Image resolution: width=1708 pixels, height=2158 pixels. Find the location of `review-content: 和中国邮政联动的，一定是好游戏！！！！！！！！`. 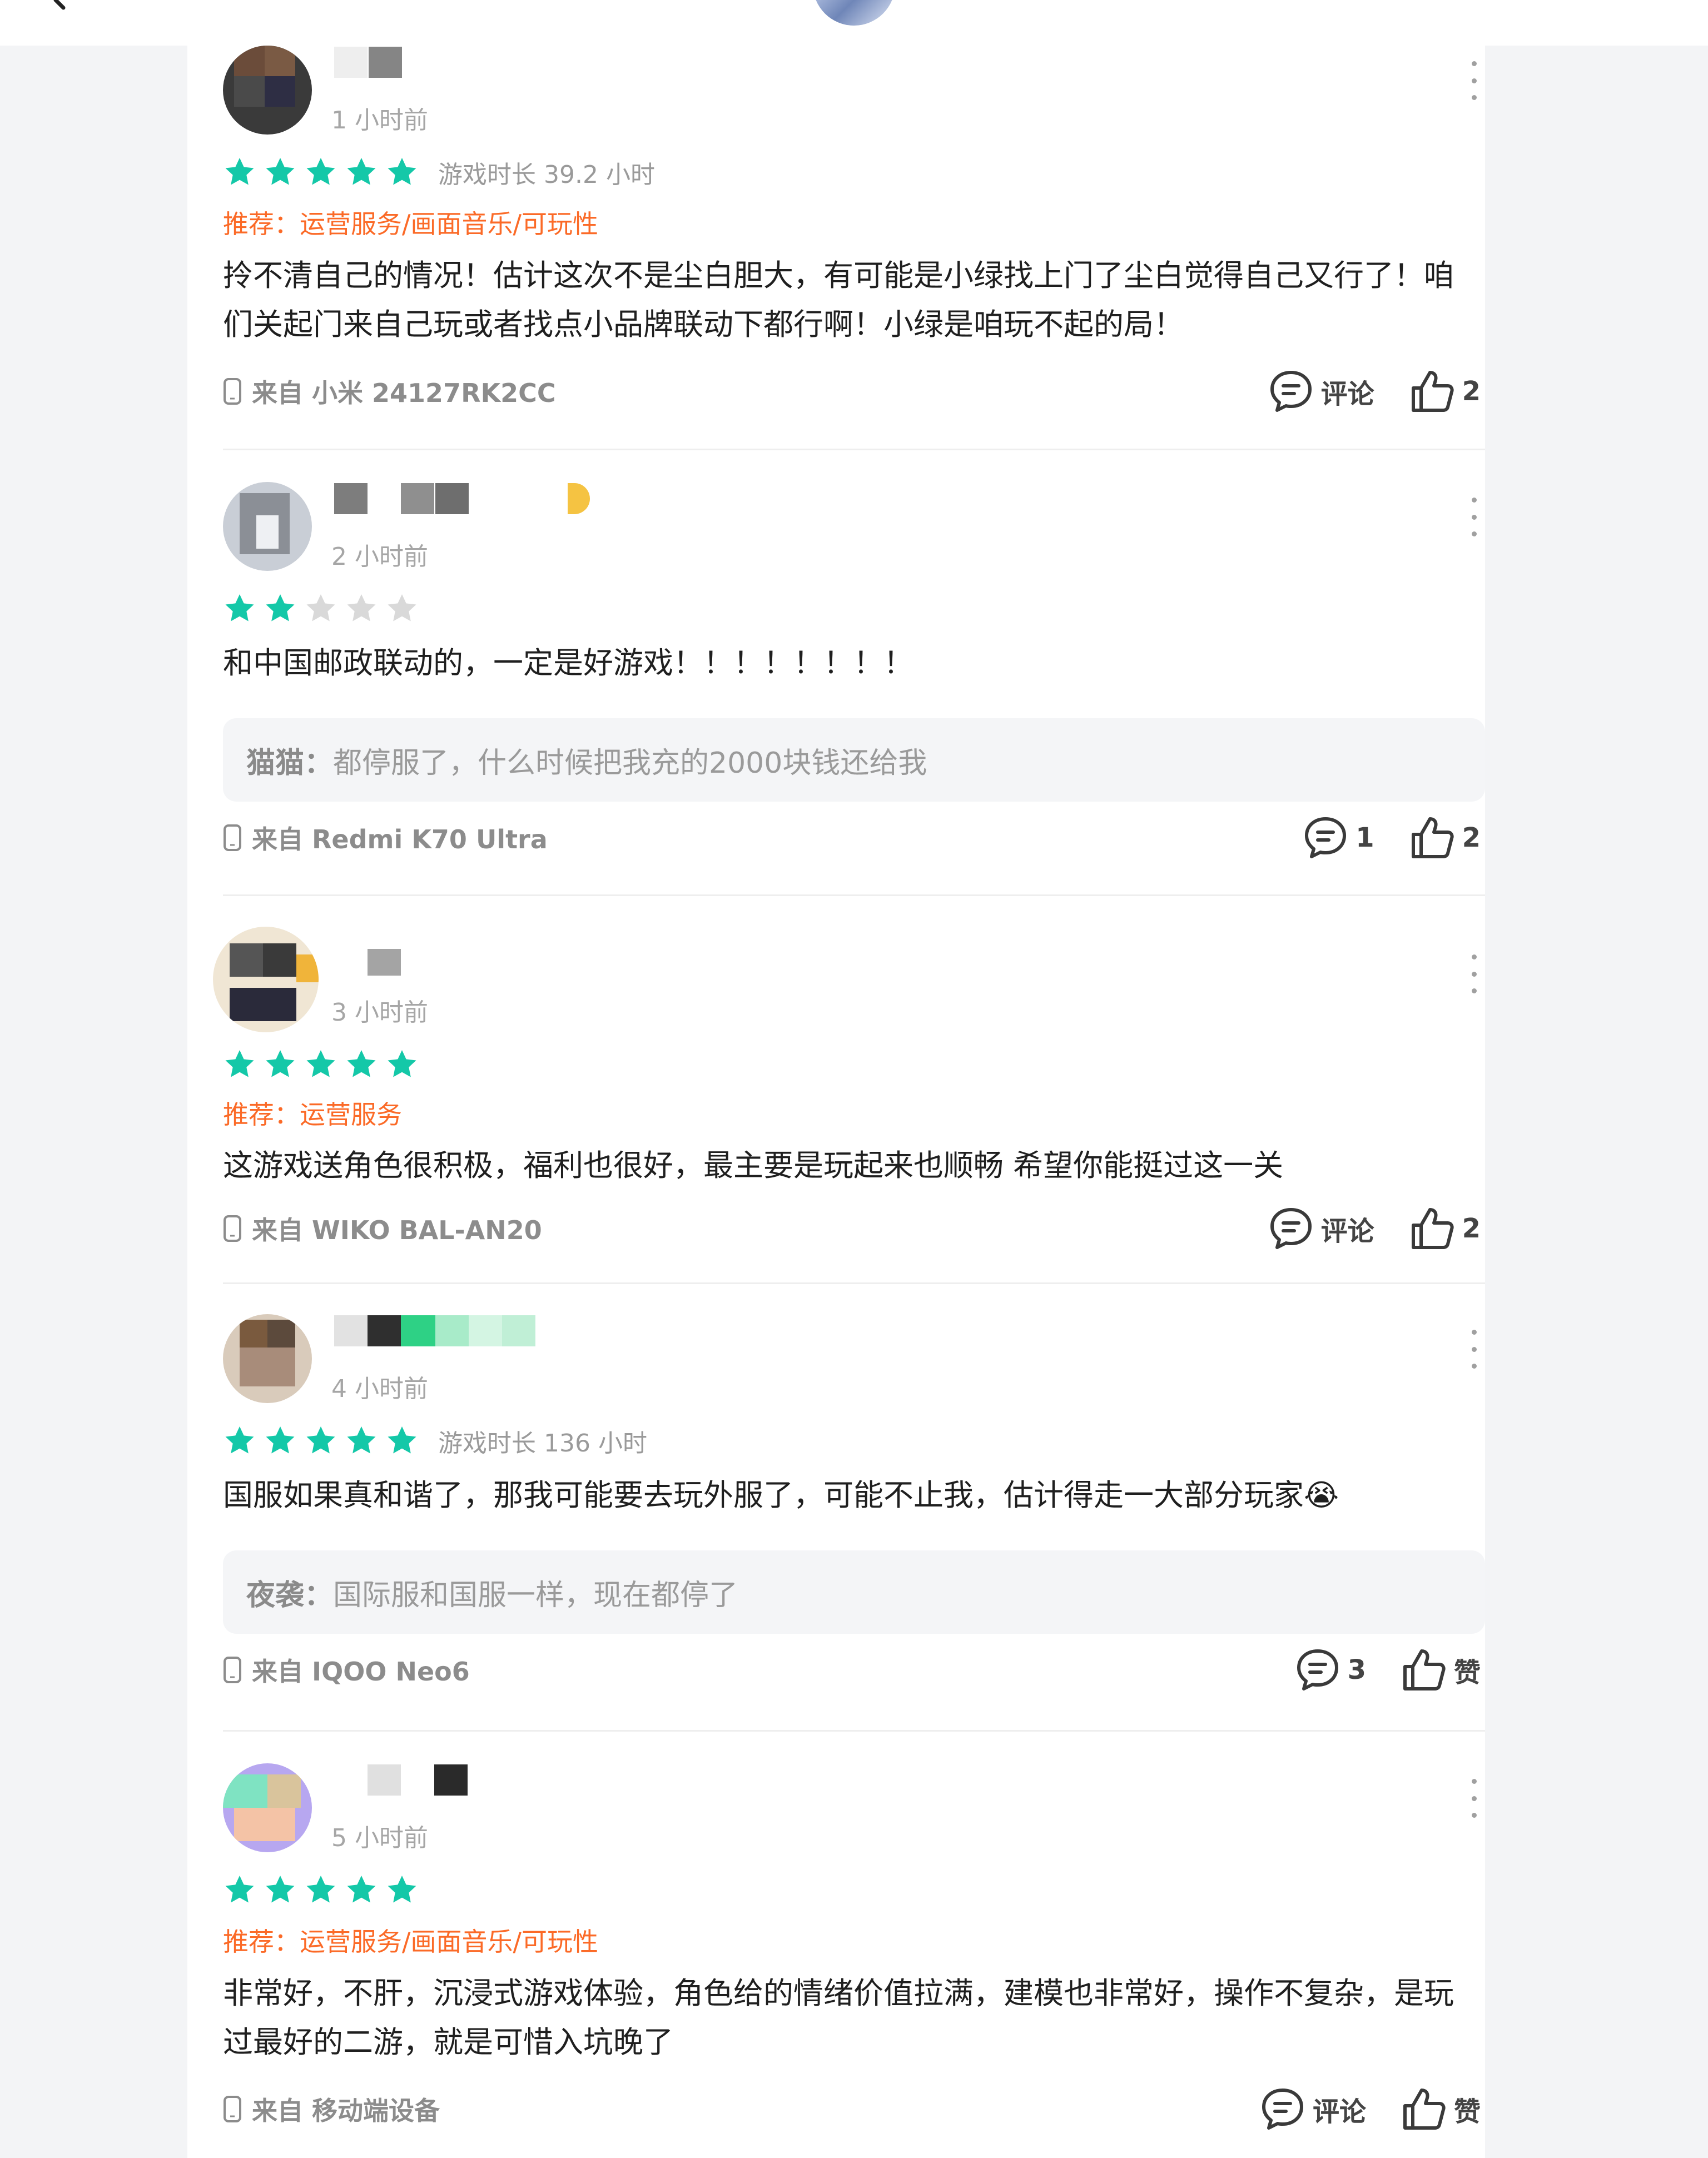

review-content: 和中国邮政联动的，一定是好游戏！！！！！！！！ is located at coordinates (568, 662).